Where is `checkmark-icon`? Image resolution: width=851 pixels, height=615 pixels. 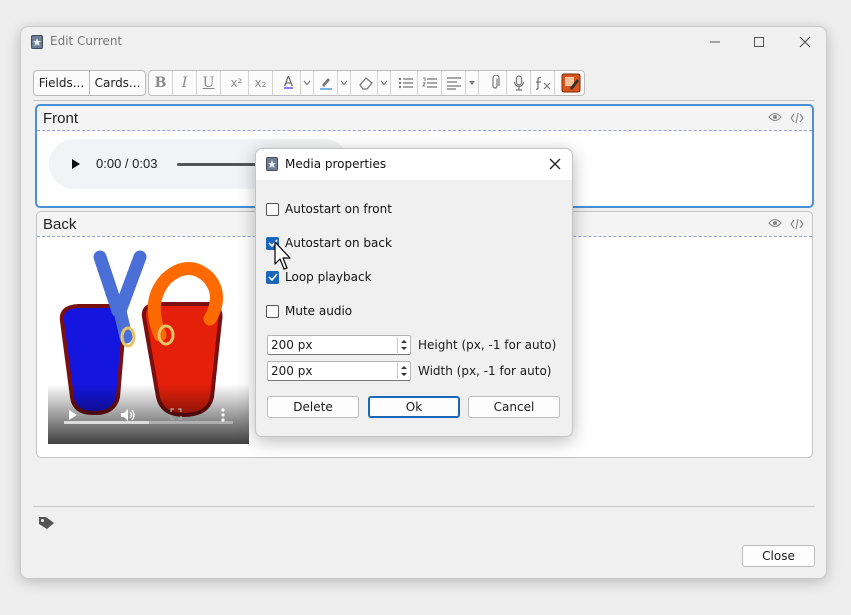
checkmark-icon is located at coordinates (272, 277).